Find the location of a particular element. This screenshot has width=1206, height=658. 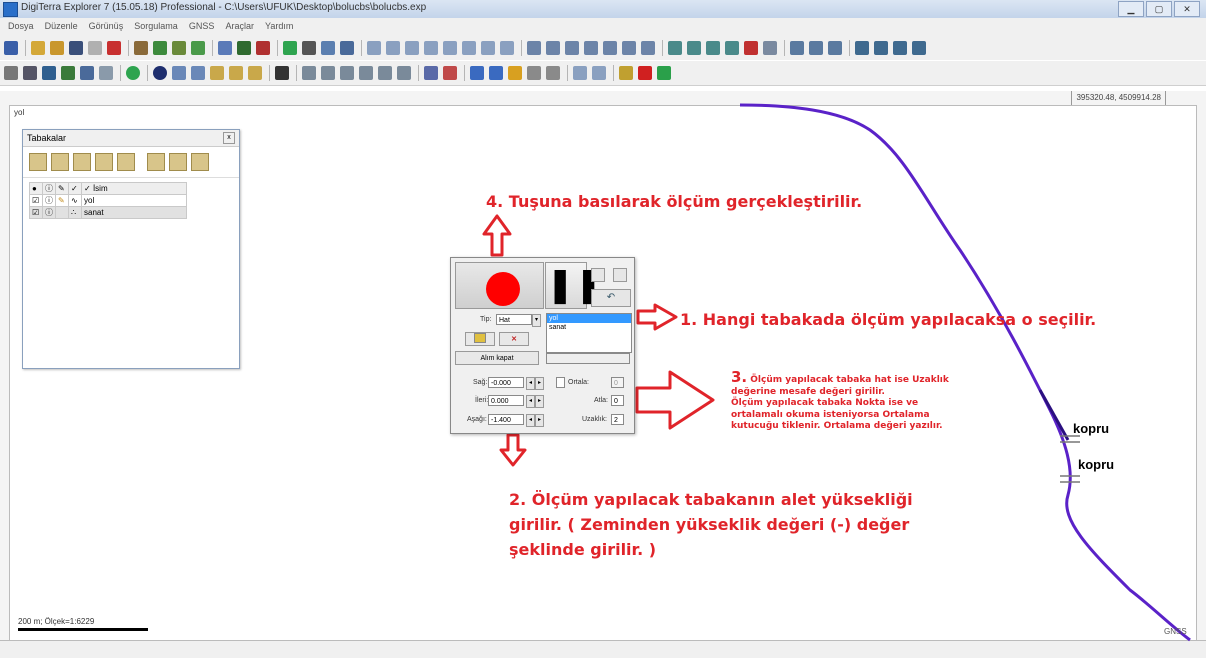

layers-panel-title: Tabakalar is located at coordinates (47, 138).